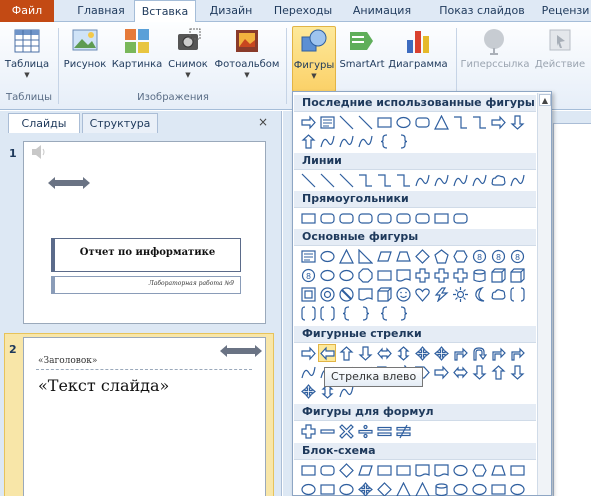 The image size is (591, 496). What do you see at coordinates (365, 256) in the screenshot?
I see `rtri-shape-icon` at bounding box center [365, 256].